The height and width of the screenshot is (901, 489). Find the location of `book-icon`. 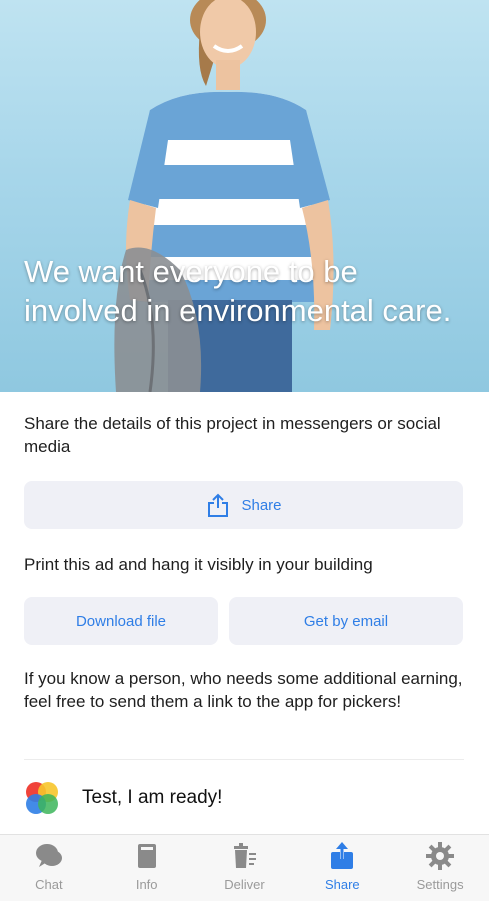

book-icon is located at coordinates (146, 856).